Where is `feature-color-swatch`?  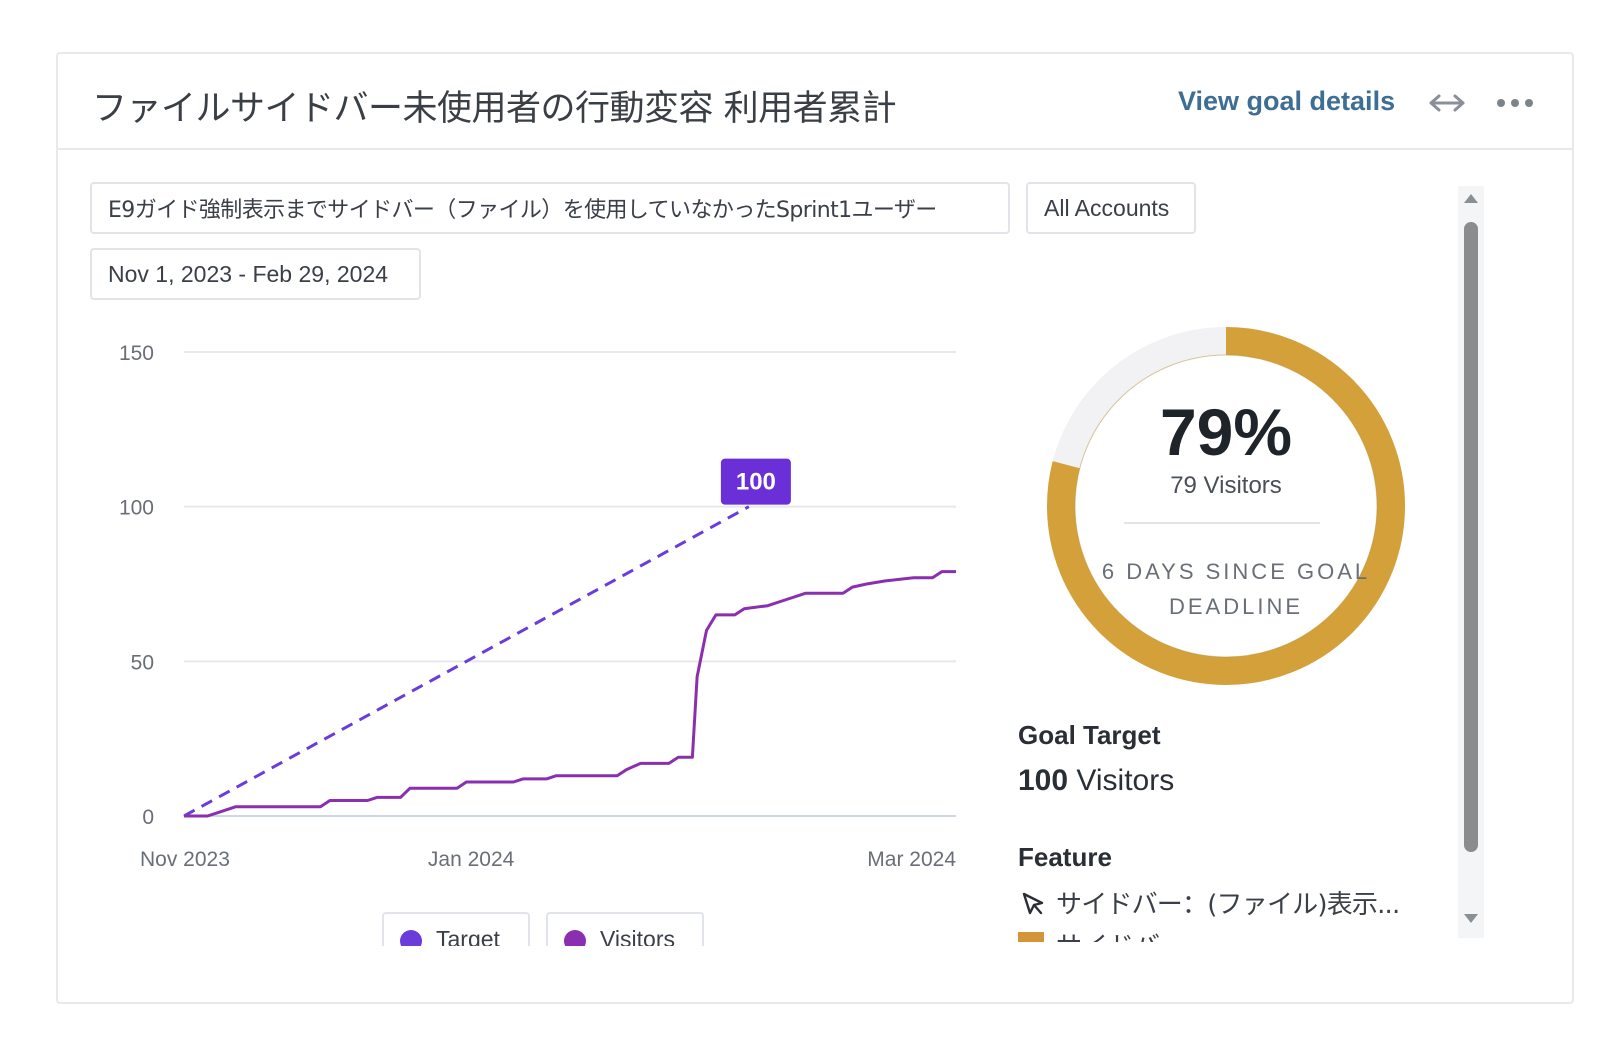
feature-color-swatch is located at coordinates (1031, 937).